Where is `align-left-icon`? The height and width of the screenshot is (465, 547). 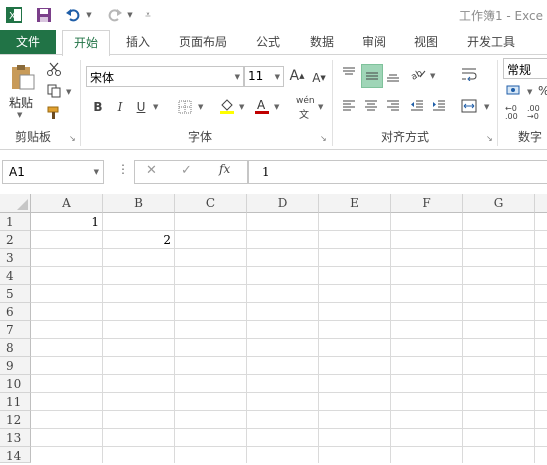 align-left-icon is located at coordinates (349, 106).